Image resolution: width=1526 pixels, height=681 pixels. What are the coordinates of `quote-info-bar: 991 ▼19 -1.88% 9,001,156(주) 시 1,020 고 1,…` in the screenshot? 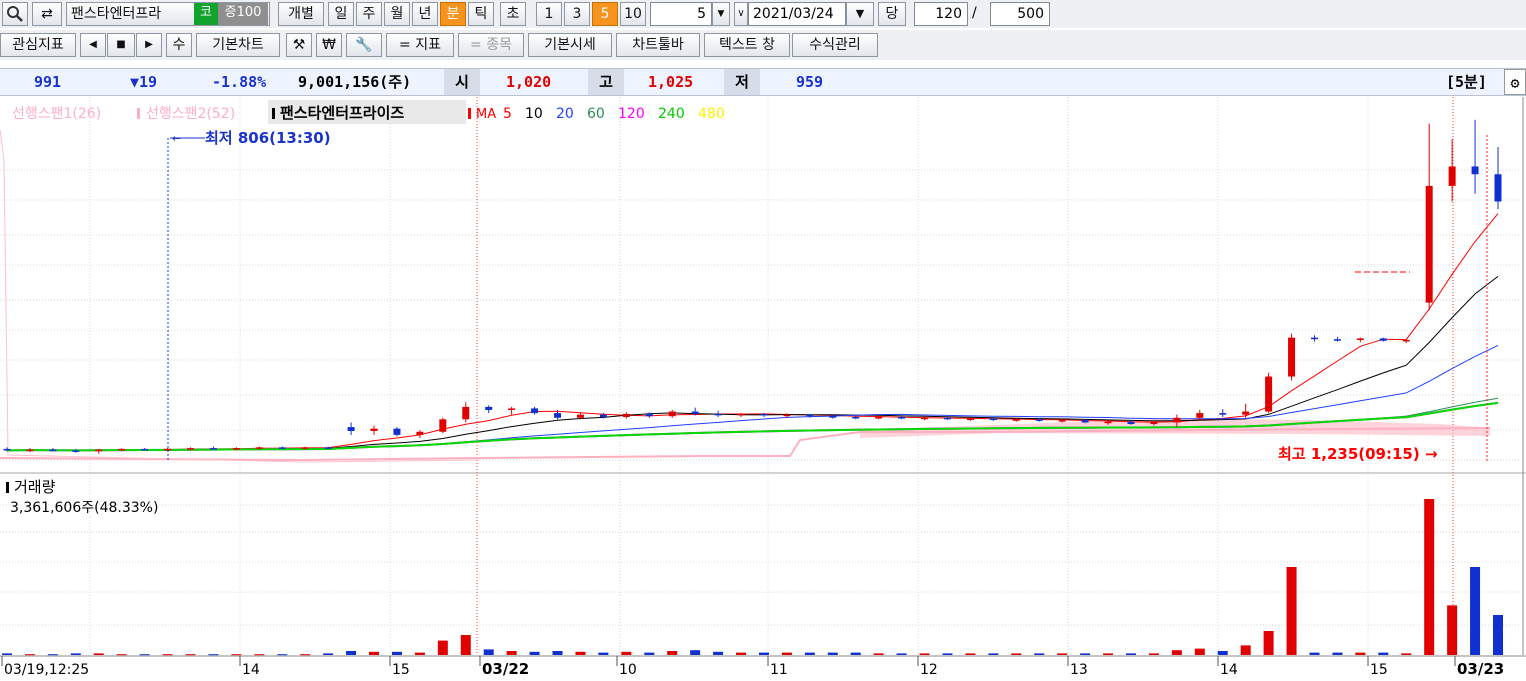 It's located at (763, 82).